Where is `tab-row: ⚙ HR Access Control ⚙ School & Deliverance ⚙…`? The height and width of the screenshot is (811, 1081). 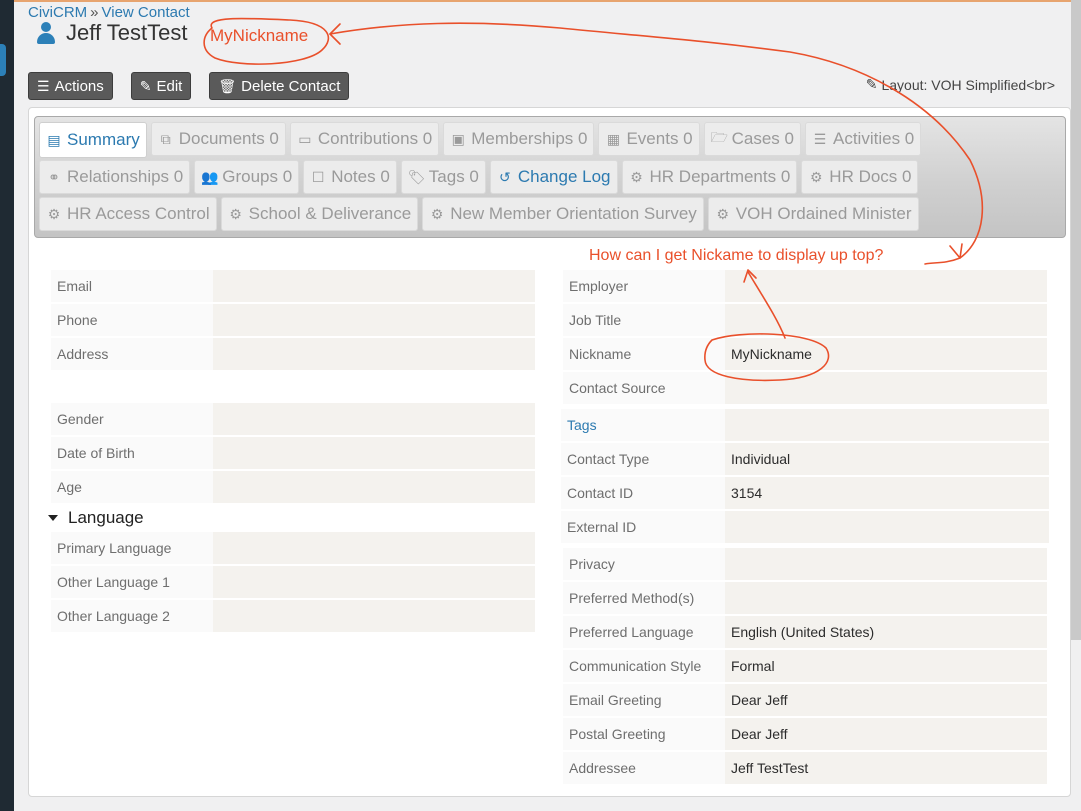
tab-row: ⚙ HR Access Control ⚙ School & Deliverance ⚙… is located at coordinates (479, 214).